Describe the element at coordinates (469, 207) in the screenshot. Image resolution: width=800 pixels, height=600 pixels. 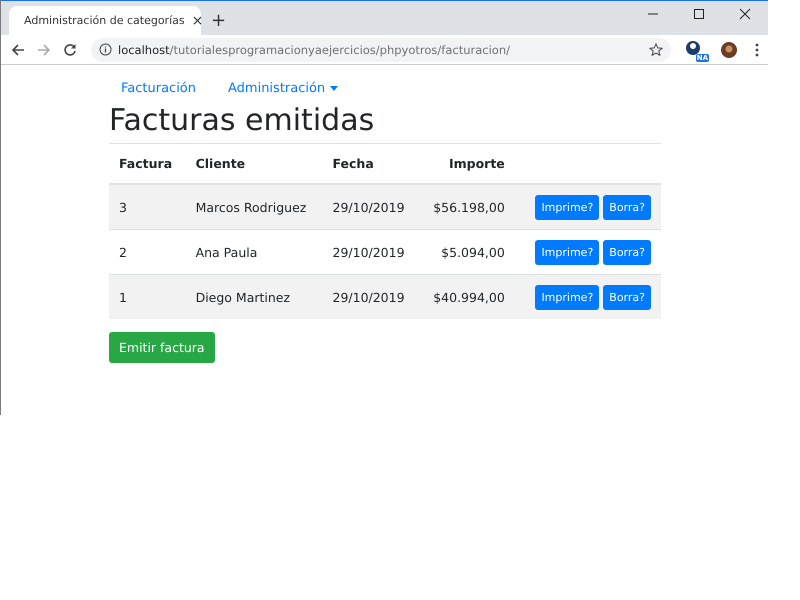
I see `table-cell: $56.198,00` at that location.